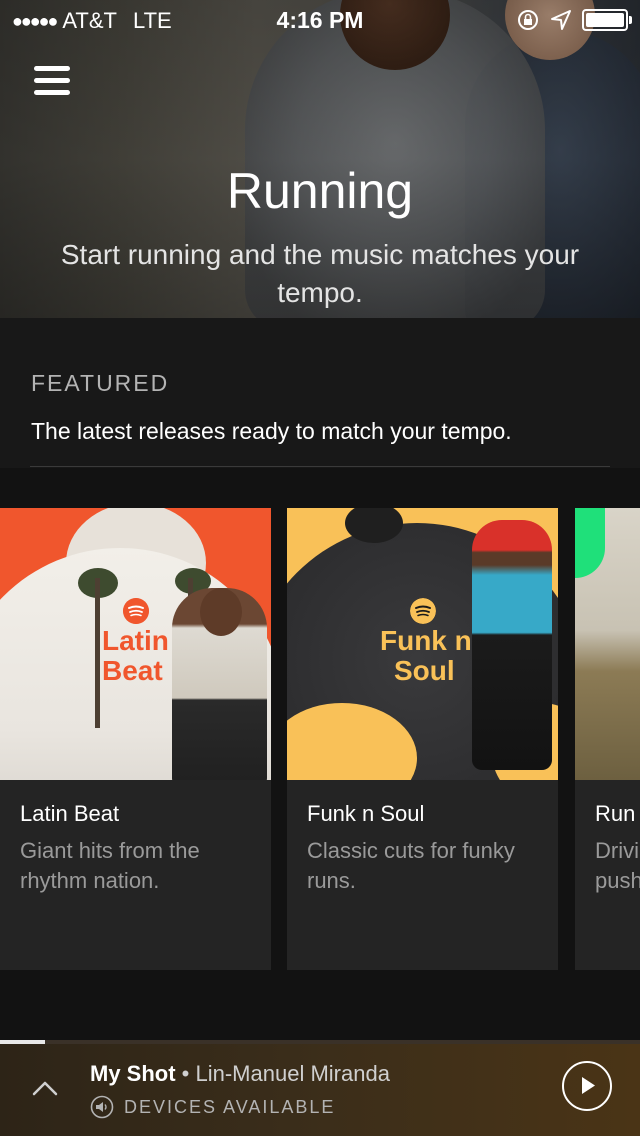 The height and width of the screenshot is (1136, 640). Describe the element at coordinates (110, 865) in the screenshot. I see `playlist-description: Giant hits from the rhythm nation.` at that location.